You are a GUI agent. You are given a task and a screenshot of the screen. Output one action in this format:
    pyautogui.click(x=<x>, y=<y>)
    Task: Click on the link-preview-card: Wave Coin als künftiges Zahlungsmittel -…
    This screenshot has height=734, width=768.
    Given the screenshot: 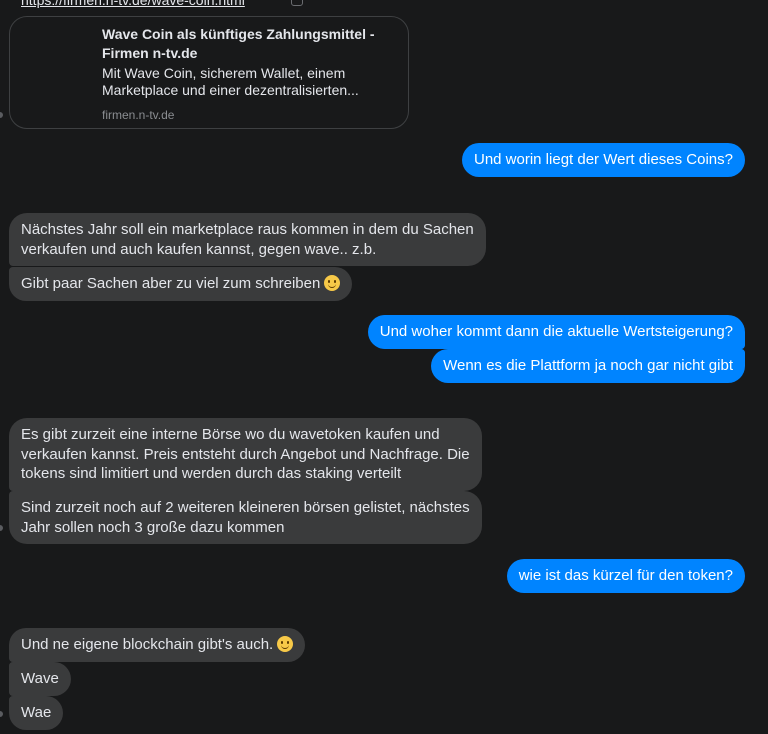 What is the action you would take?
    pyautogui.click(x=209, y=72)
    